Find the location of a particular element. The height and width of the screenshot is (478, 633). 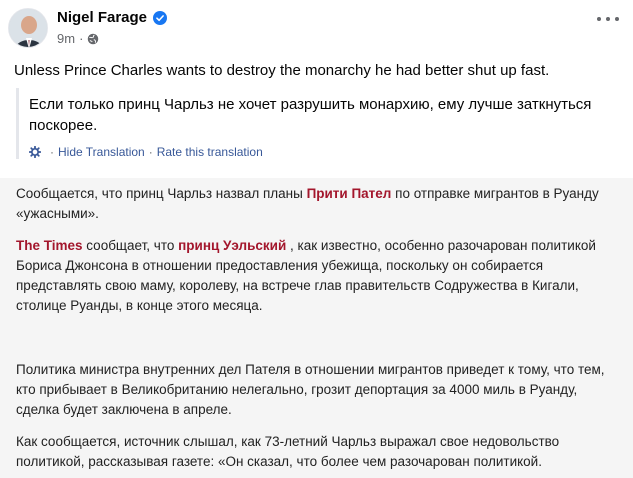

avatar-photo is located at coordinates (28, 28).